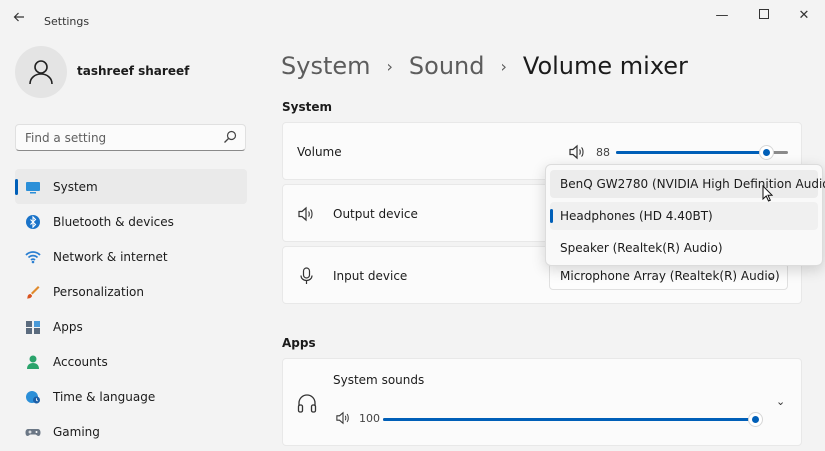 The width and height of the screenshot is (825, 451). I want to click on sidebar-item-label: Personalization, so click(98, 291).